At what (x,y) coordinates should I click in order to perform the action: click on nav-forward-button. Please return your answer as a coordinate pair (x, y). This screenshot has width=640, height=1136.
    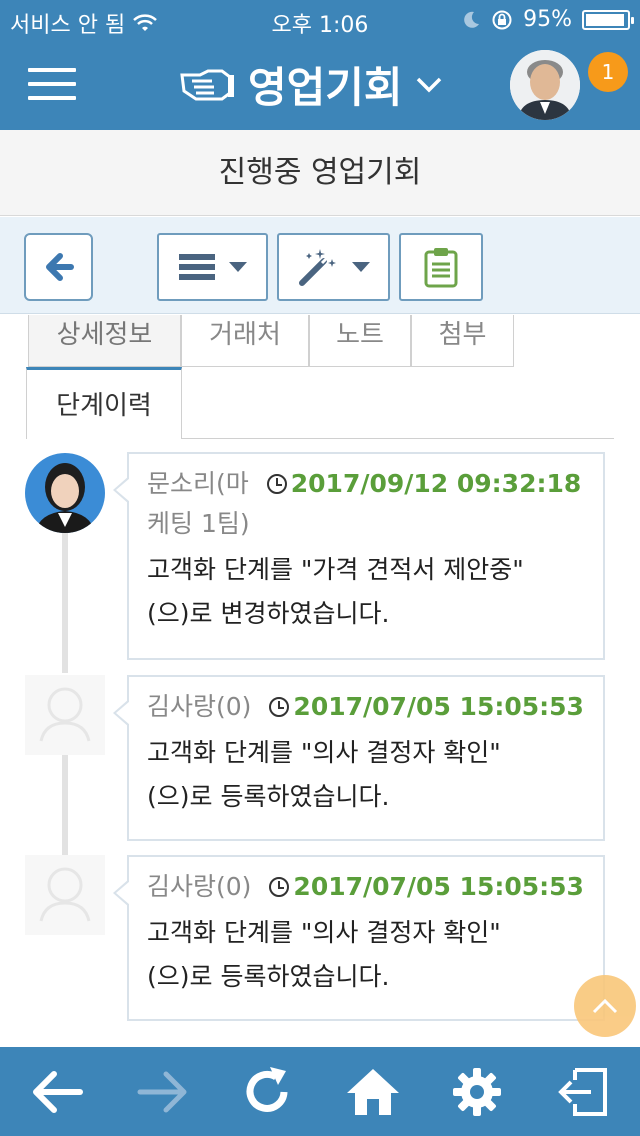
    Looking at the image, I should click on (163, 1092).